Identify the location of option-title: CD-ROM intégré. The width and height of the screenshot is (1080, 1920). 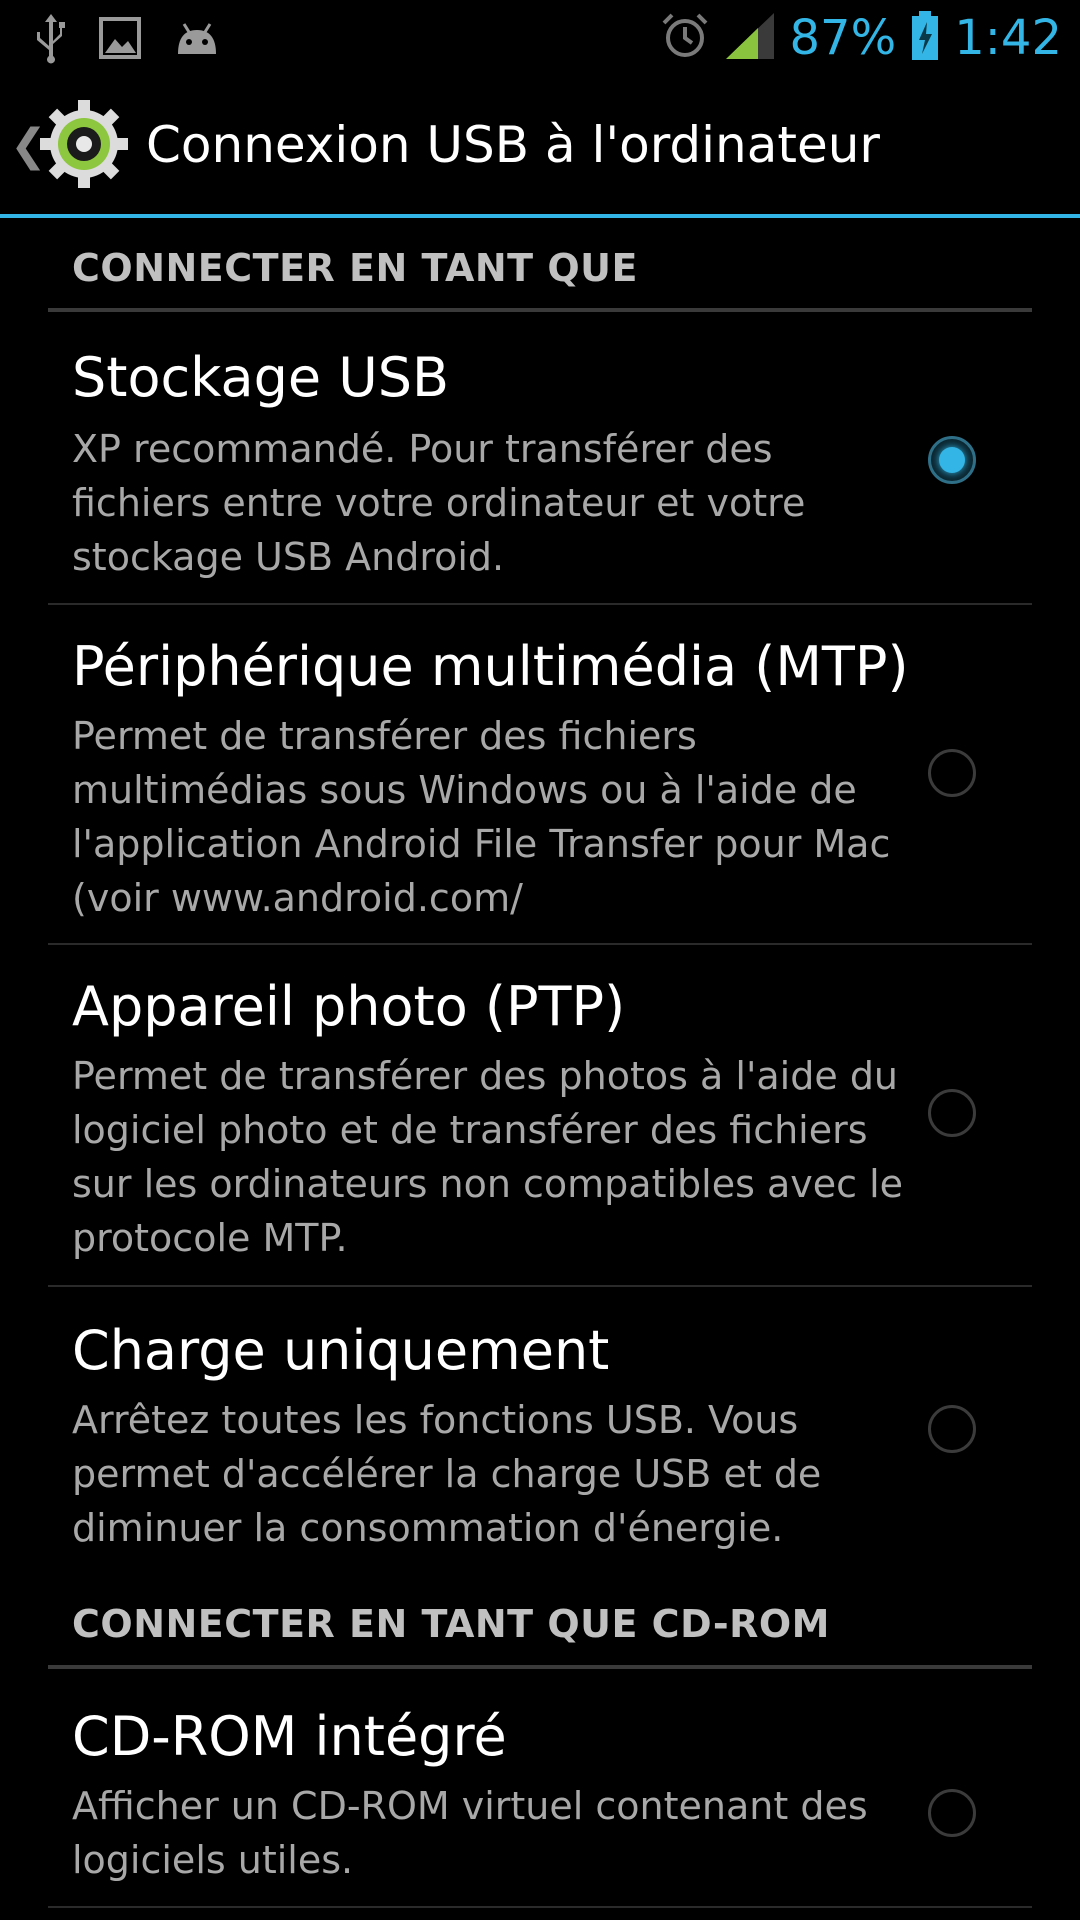
(289, 1736).